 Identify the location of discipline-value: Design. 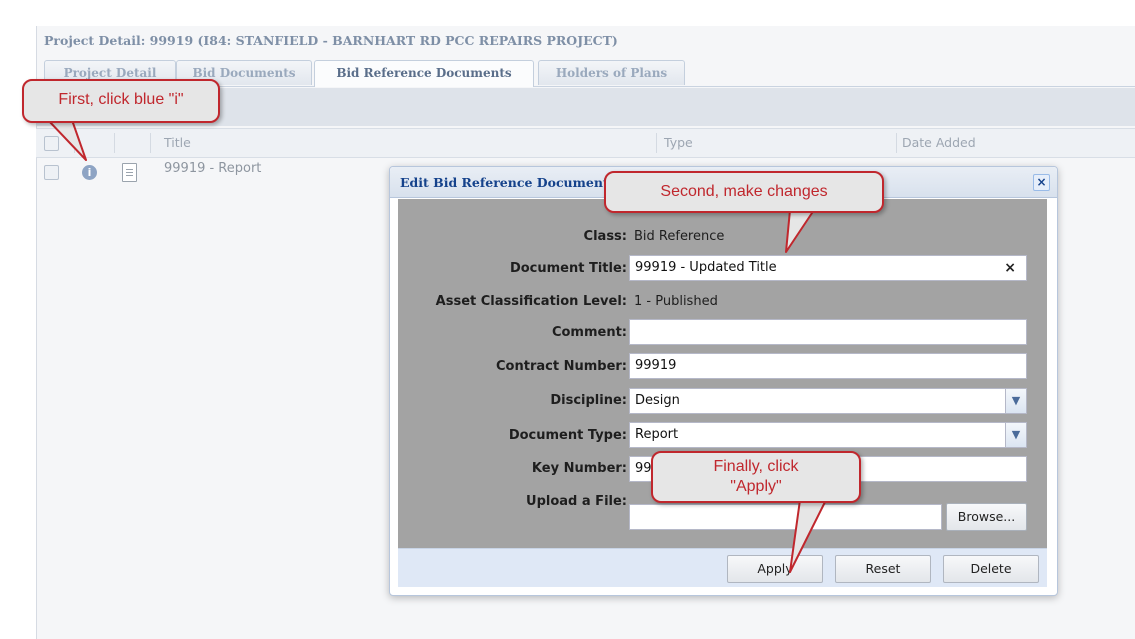
(657, 400).